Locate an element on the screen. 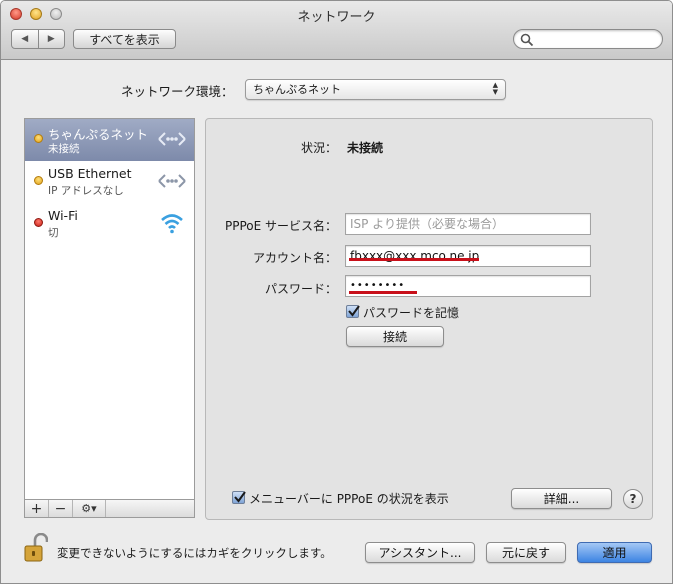 Image resolution: width=673 pixels, height=584 pixels. search-field is located at coordinates (588, 39).